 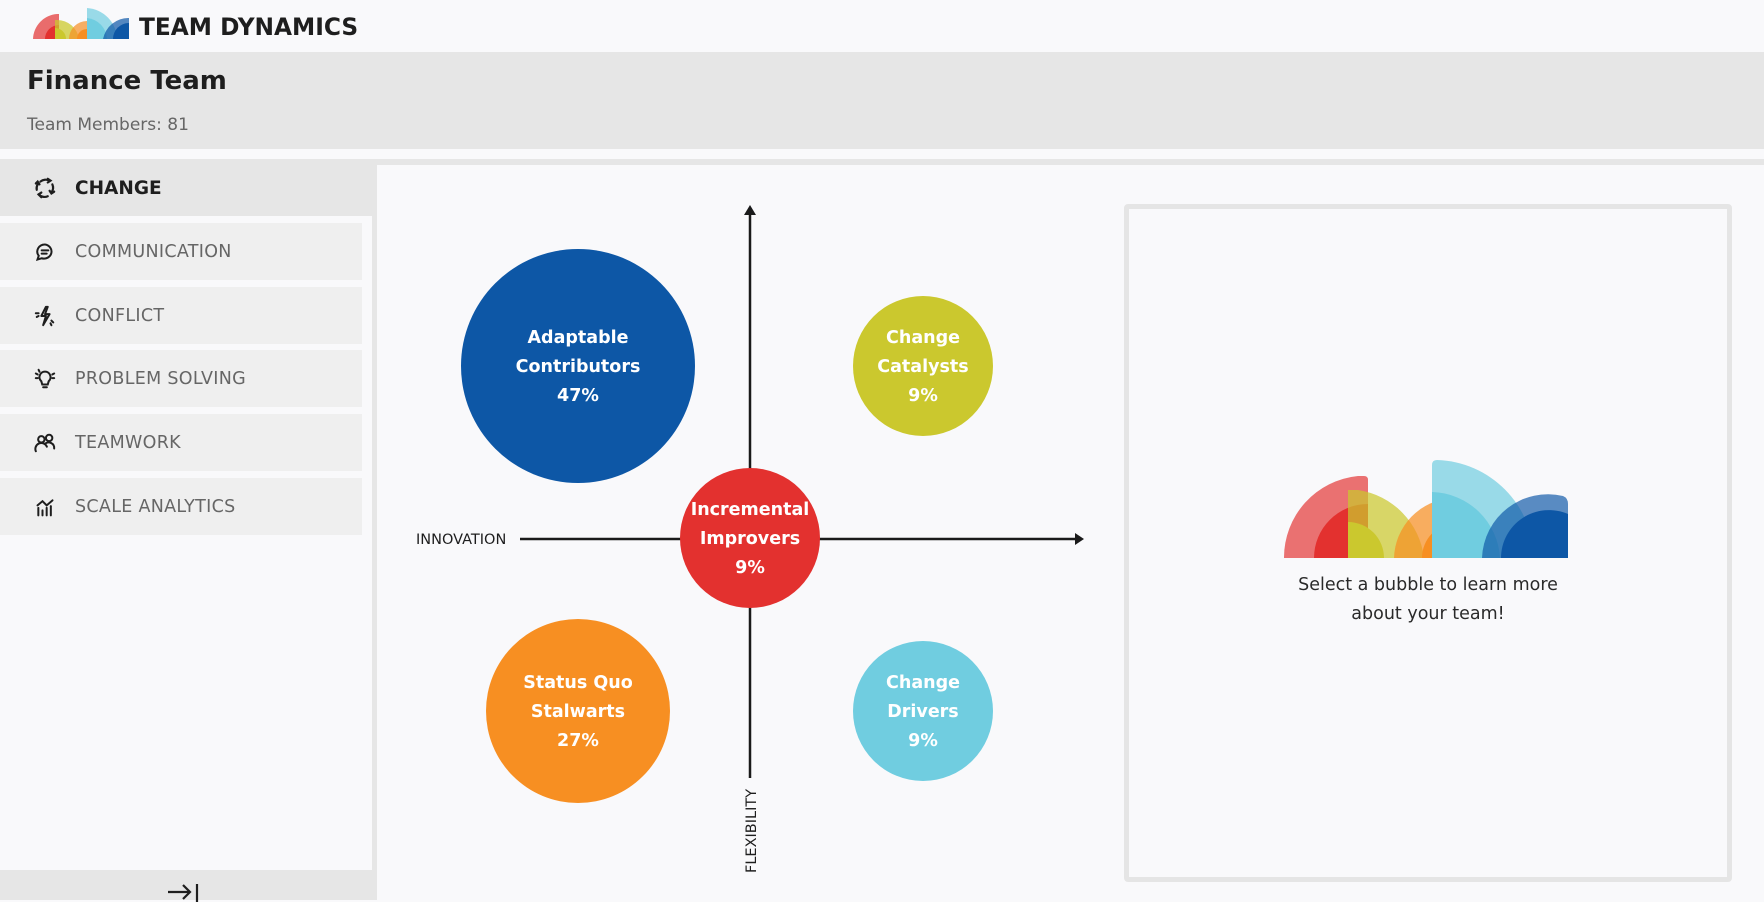 I want to click on bubble-label-line-2: Stalwarts, so click(x=578, y=712).